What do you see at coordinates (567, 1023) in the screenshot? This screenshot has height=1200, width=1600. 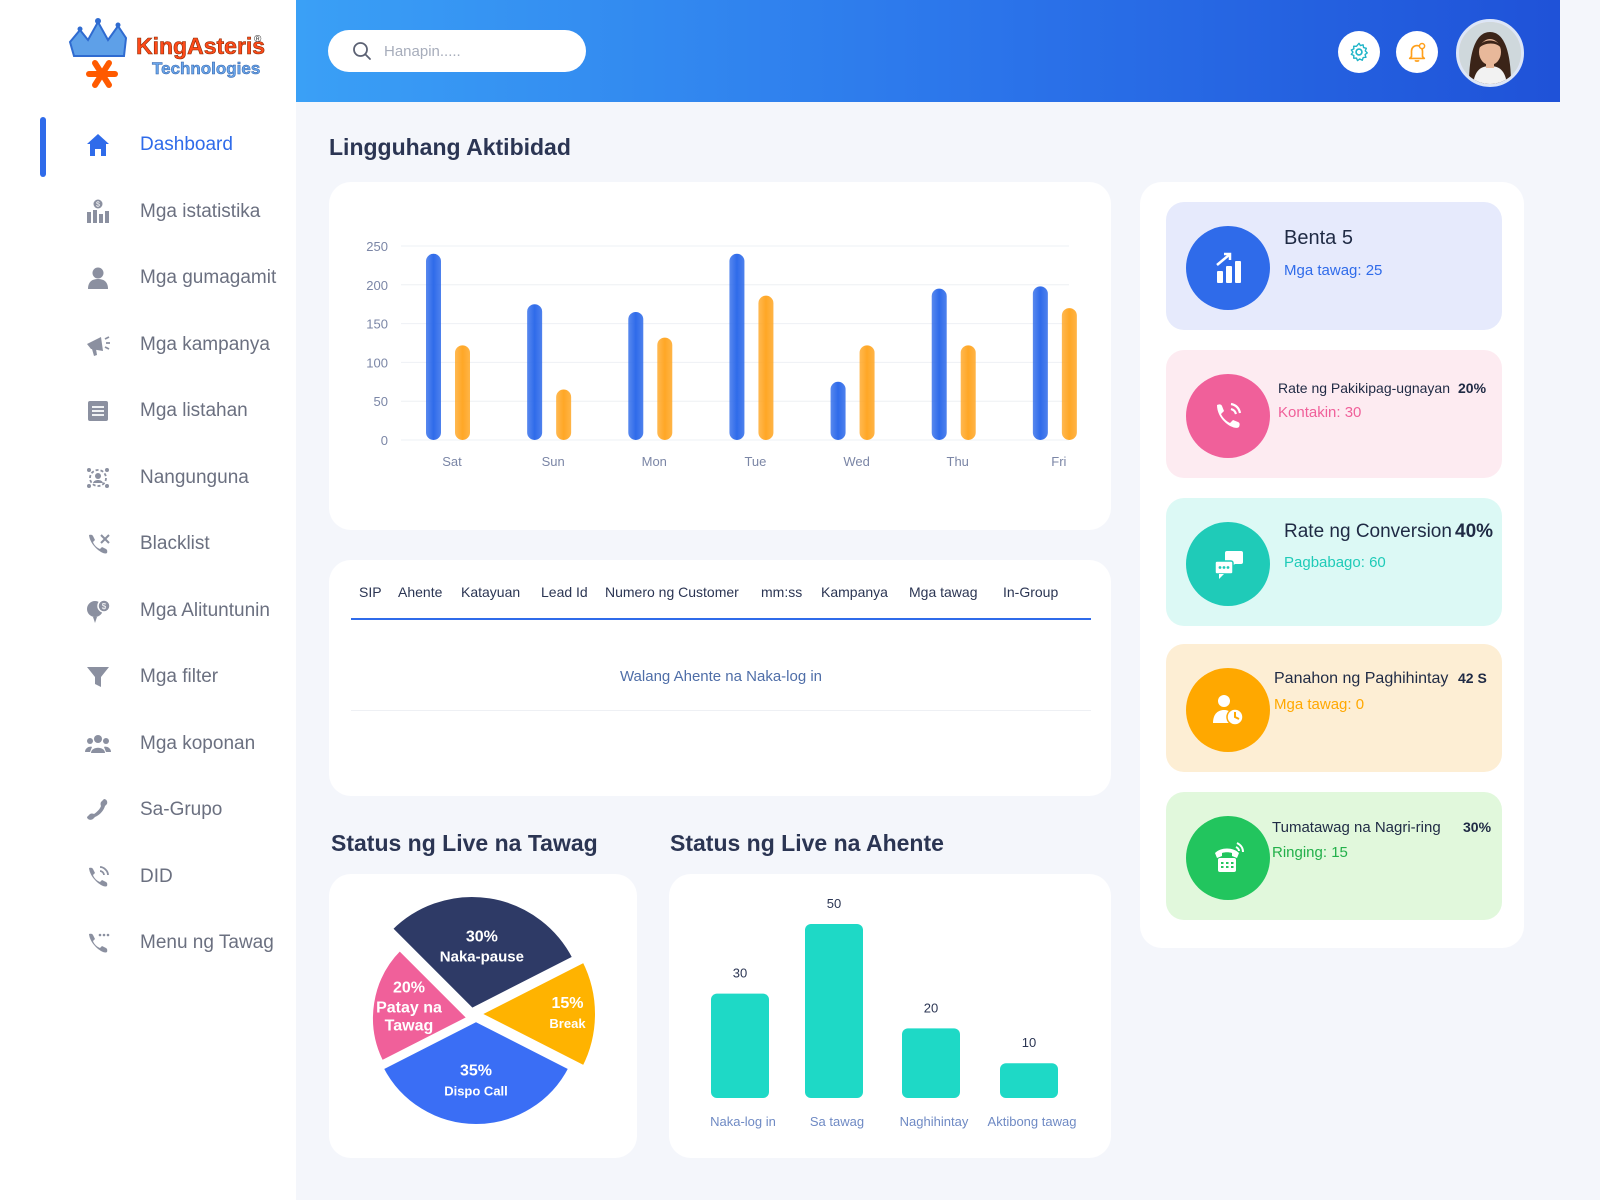 I see `pie-slice-label: Break` at bounding box center [567, 1023].